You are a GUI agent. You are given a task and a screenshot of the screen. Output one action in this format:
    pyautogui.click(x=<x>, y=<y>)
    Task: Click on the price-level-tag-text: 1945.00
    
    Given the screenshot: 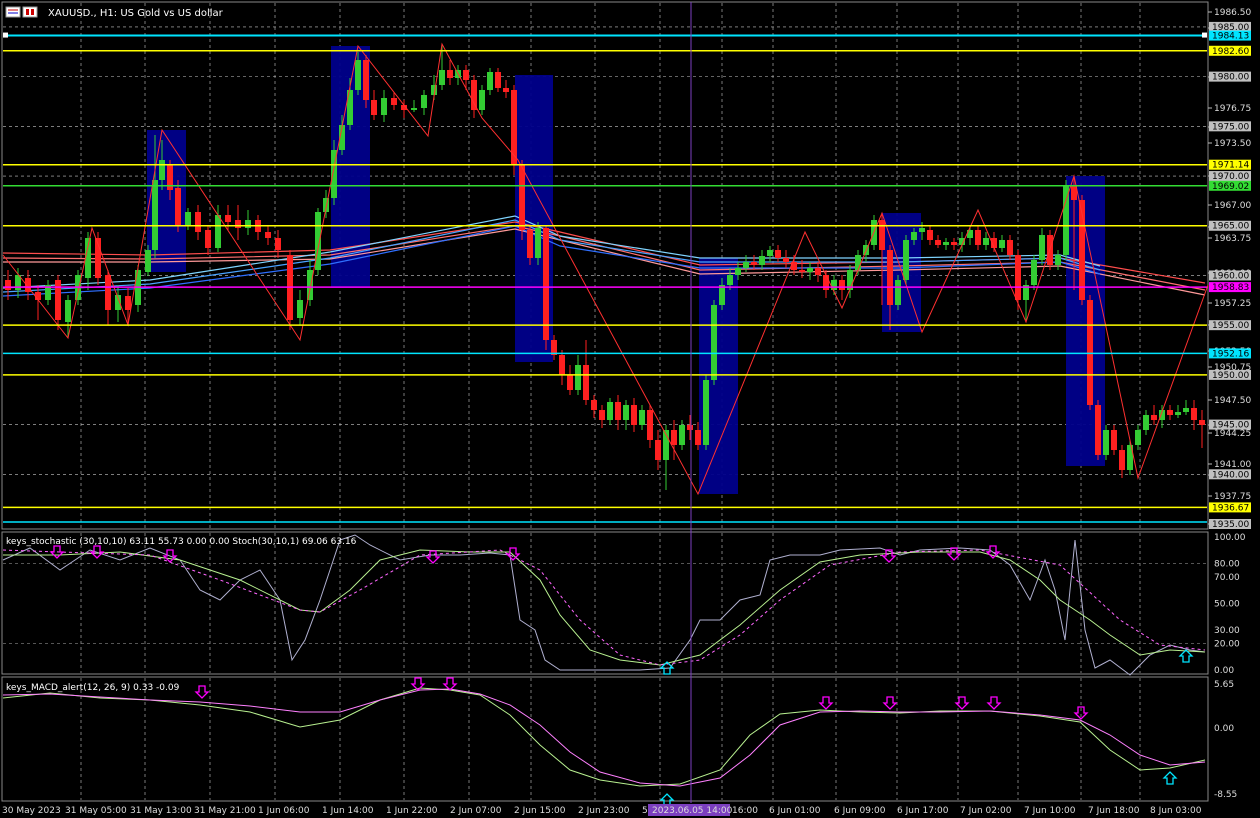 What is the action you would take?
    pyautogui.click(x=1230, y=426)
    